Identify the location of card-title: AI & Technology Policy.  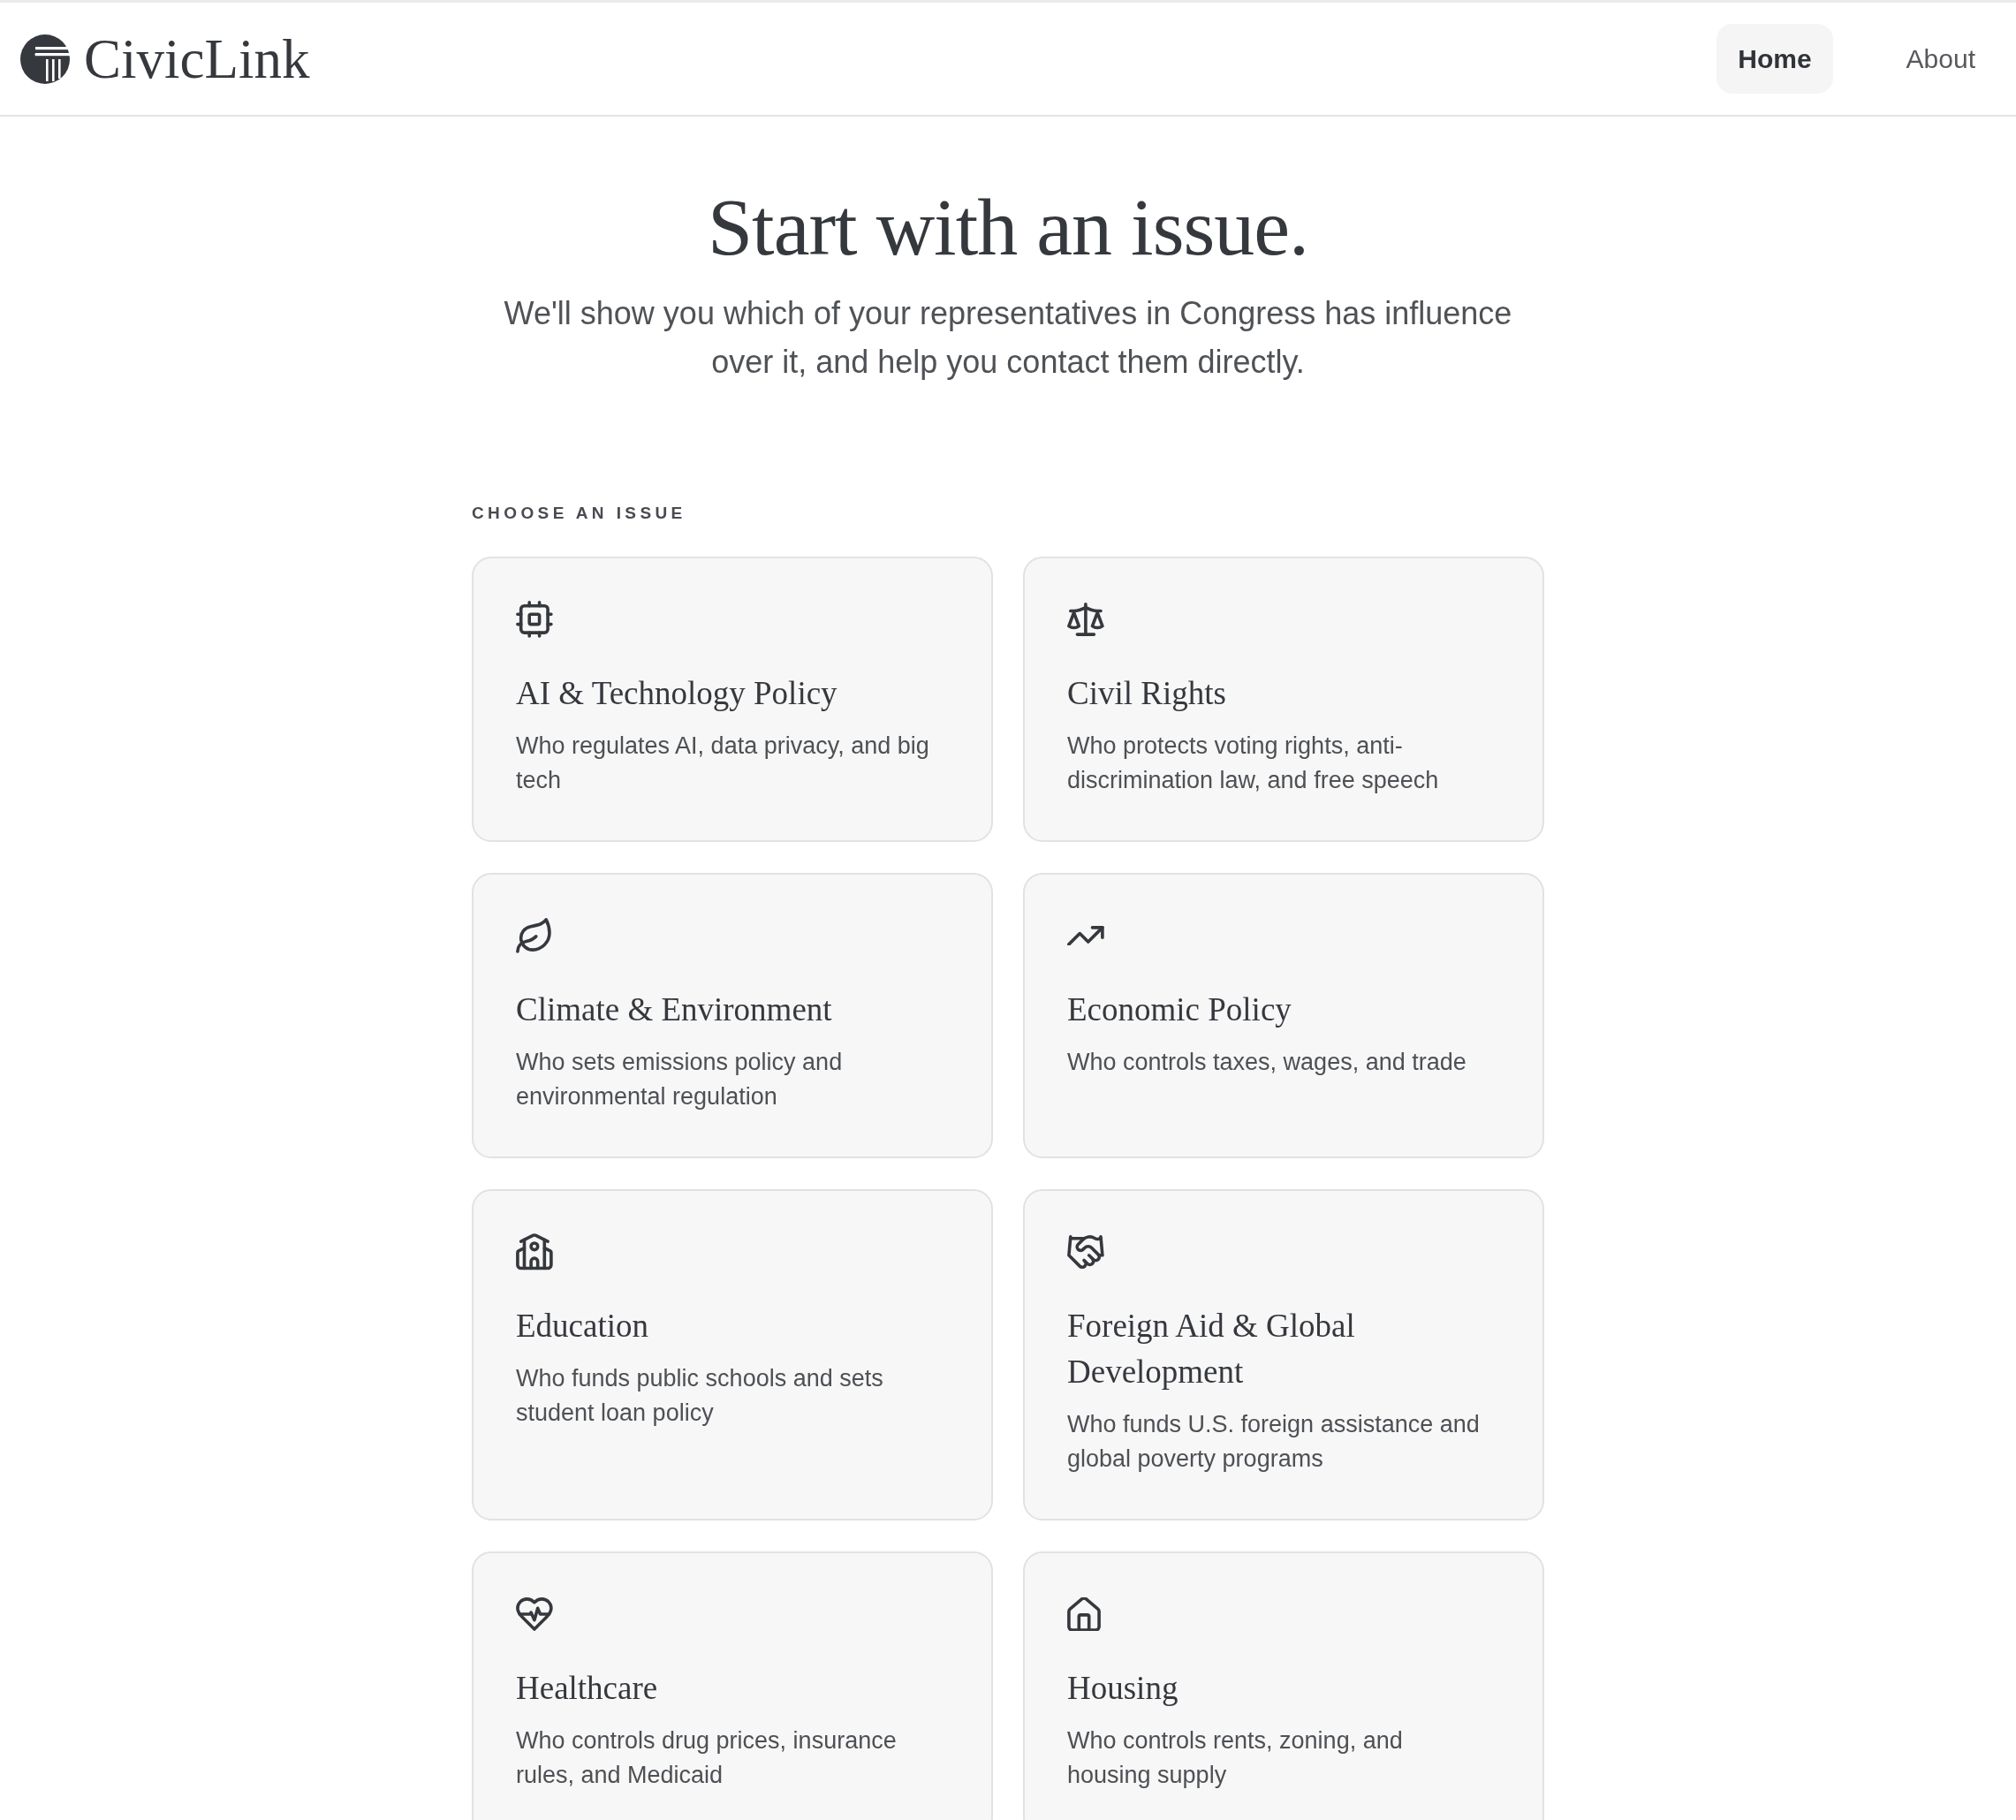
(677, 694).